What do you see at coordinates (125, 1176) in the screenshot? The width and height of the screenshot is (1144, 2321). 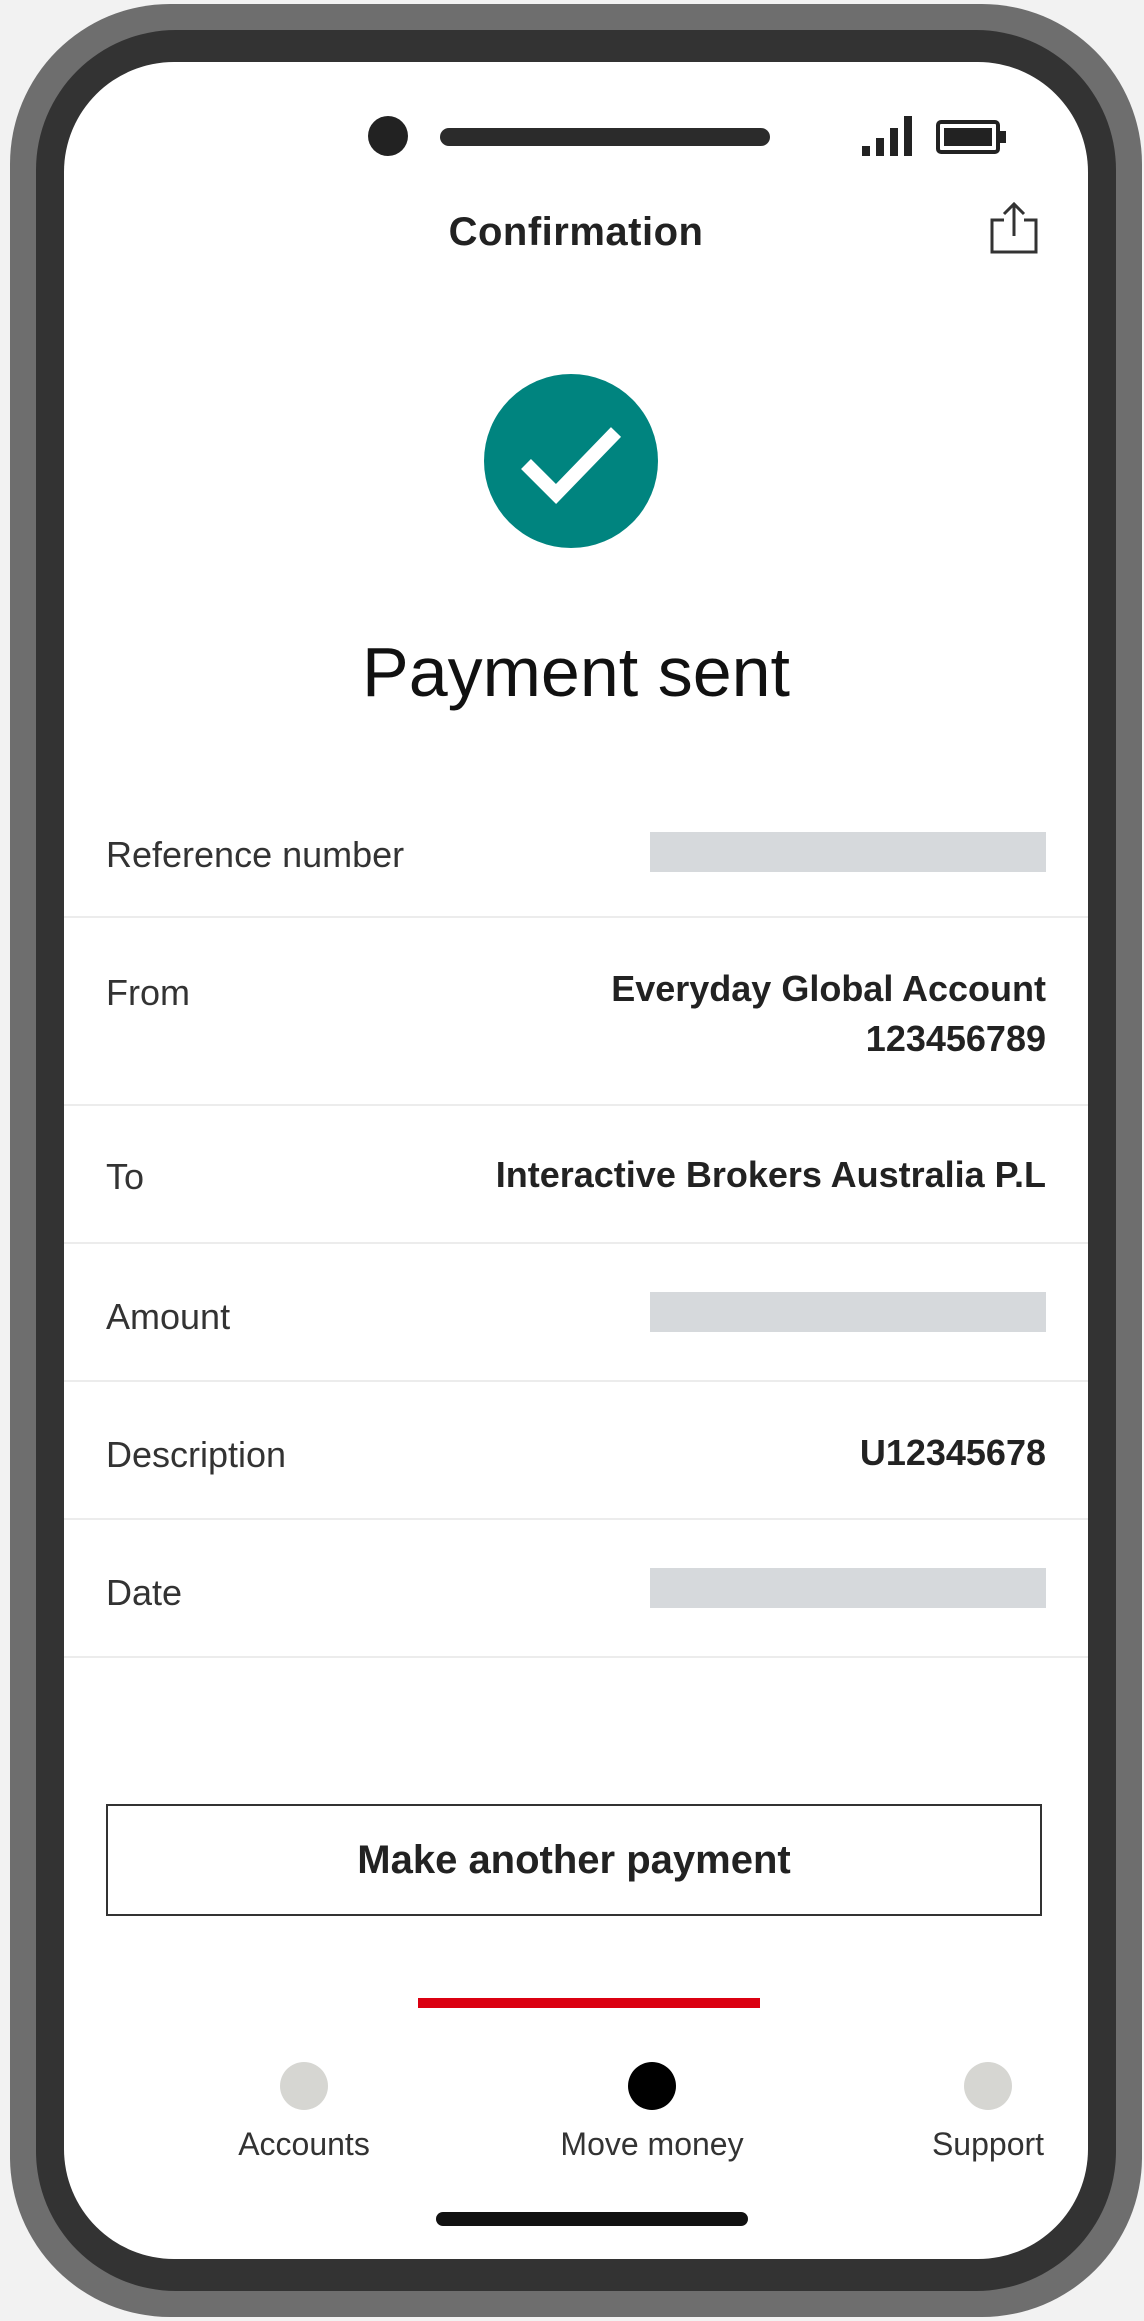 I see `to-label: To` at bounding box center [125, 1176].